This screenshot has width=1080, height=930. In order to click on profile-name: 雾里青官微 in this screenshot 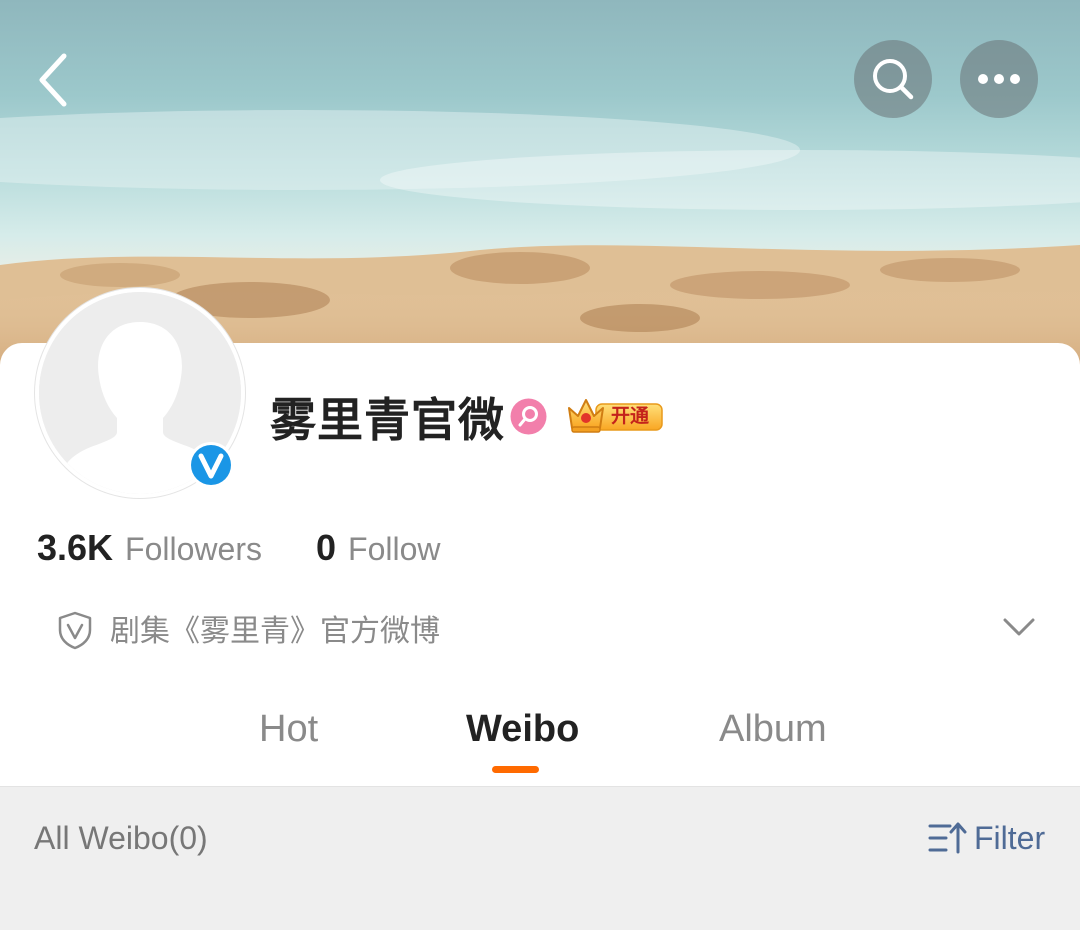, I will do `click(387, 420)`.